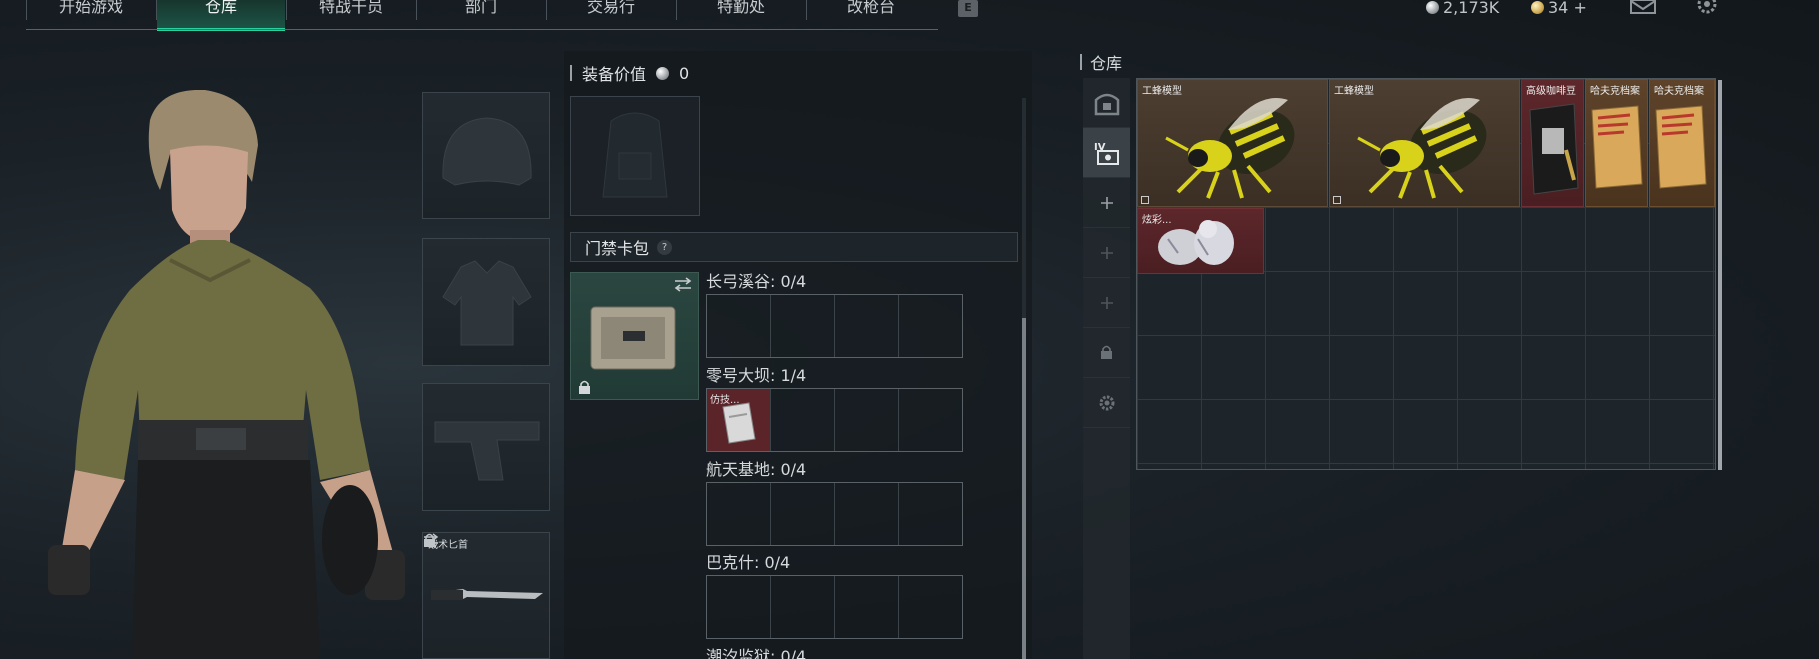  I want to click on map-label-space-city: 航天基地: 0/4, so click(756, 469).